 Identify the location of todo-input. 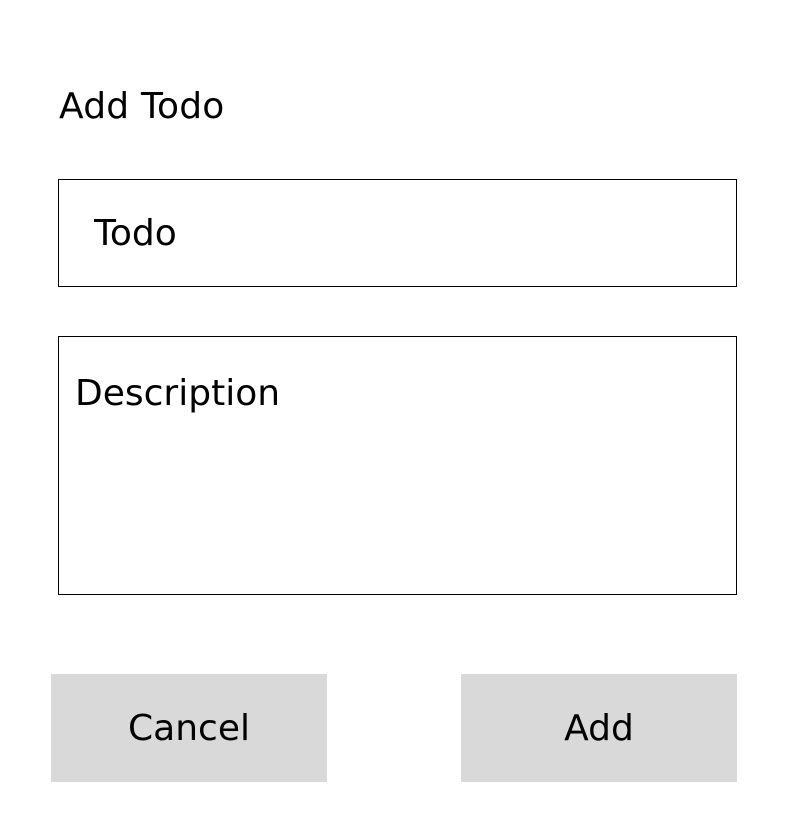
(397, 233).